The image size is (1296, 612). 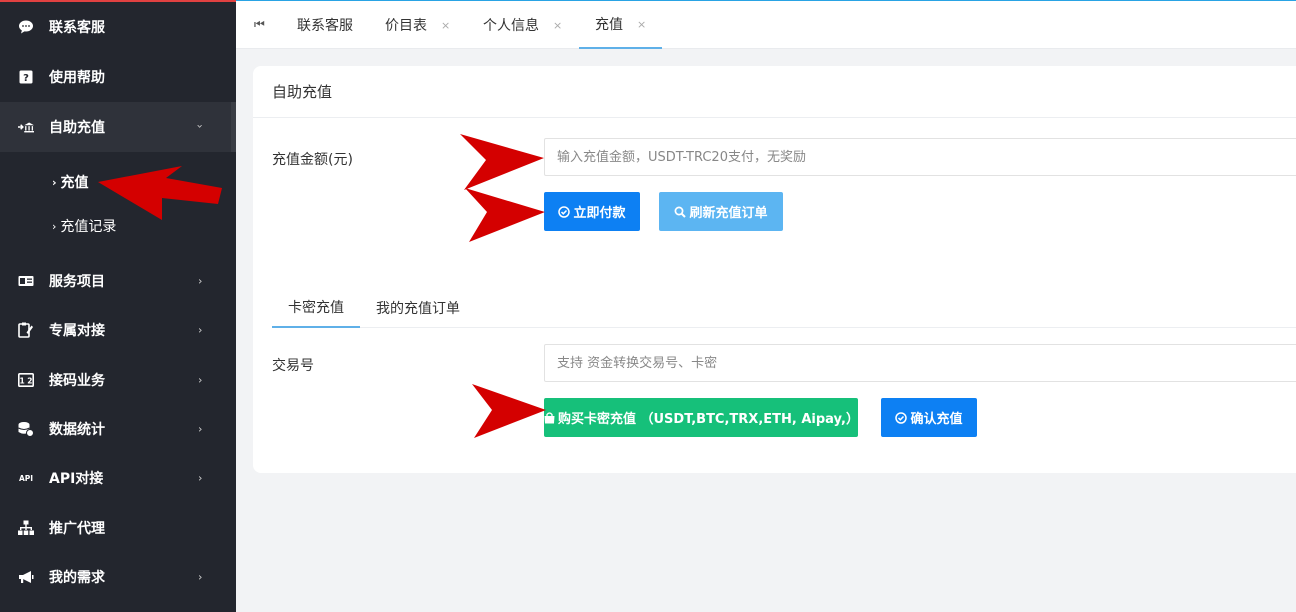 I want to click on sidebar-item-self-recharge: 自助充值 ›, so click(x=118, y=127).